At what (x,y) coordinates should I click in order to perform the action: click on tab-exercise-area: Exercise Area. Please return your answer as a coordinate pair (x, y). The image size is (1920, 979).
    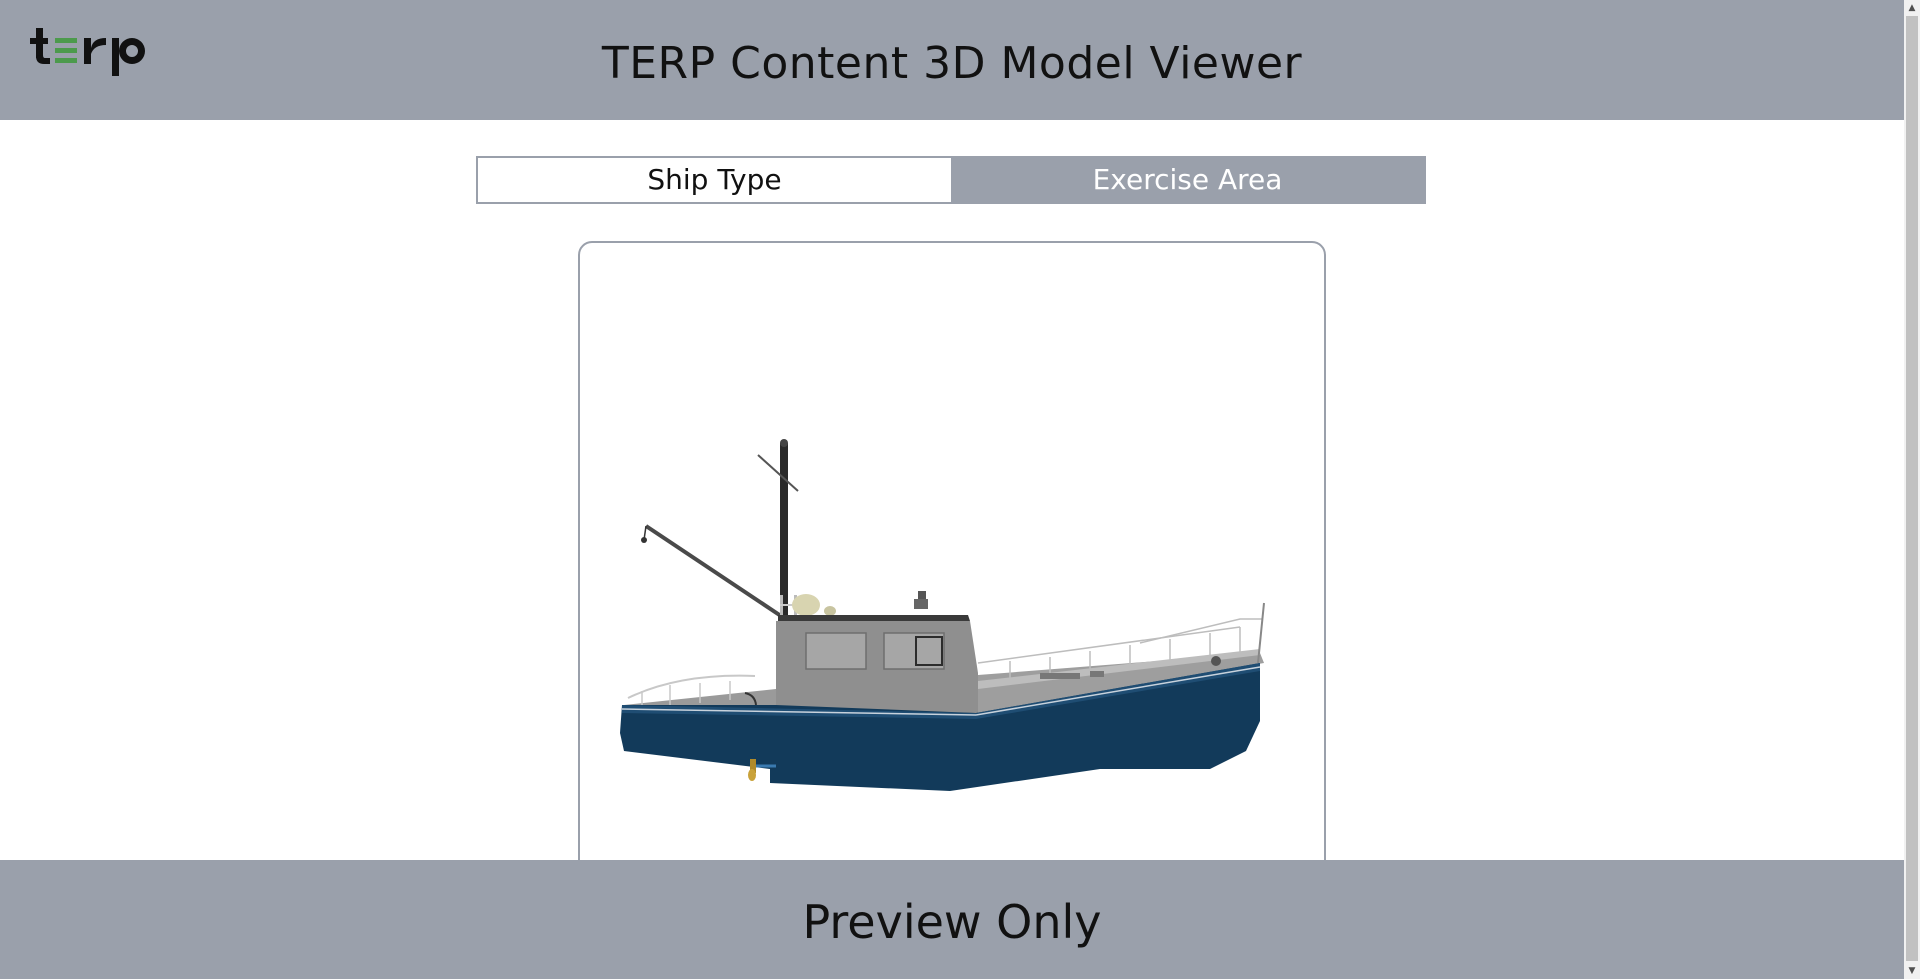
    Looking at the image, I should click on (1187, 180).